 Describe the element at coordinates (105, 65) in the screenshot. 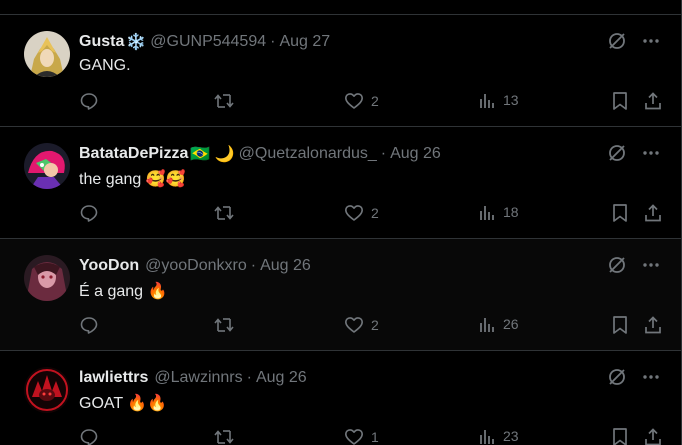

I see `tweet-text: GANG.` at that location.